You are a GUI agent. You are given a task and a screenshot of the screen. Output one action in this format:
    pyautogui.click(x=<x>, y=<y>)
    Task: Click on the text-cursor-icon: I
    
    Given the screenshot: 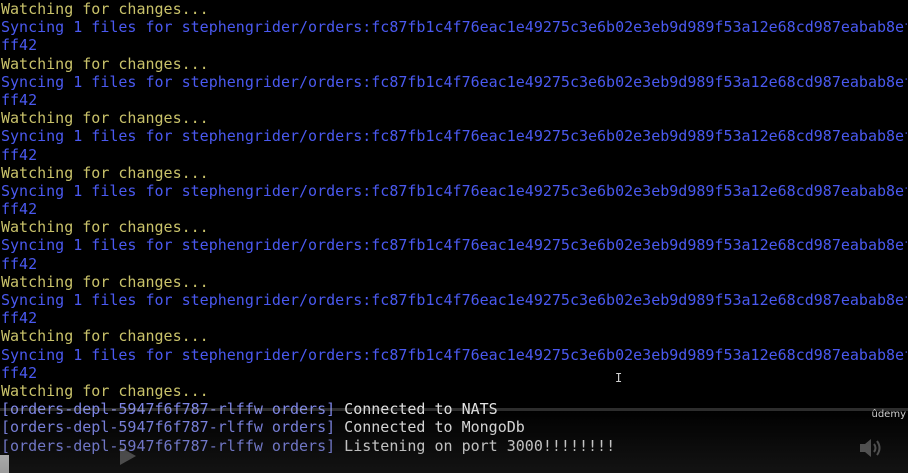 What is the action you would take?
    pyautogui.click(x=619, y=378)
    